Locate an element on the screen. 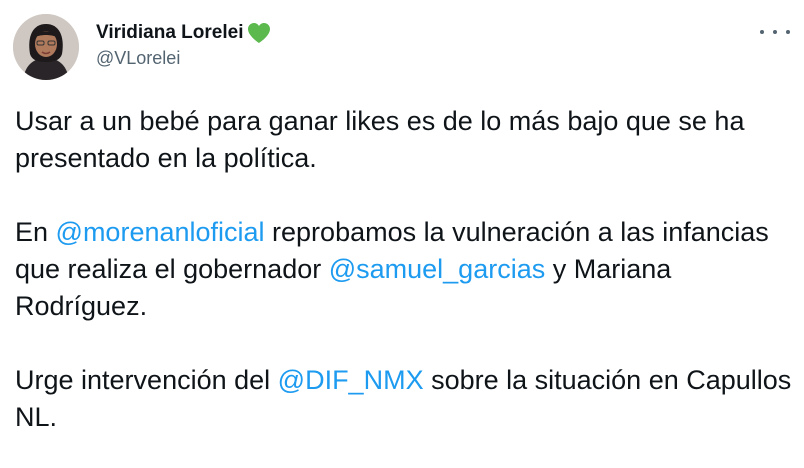 This screenshot has width=804, height=468. text-segment: En is located at coordinates (35, 232).